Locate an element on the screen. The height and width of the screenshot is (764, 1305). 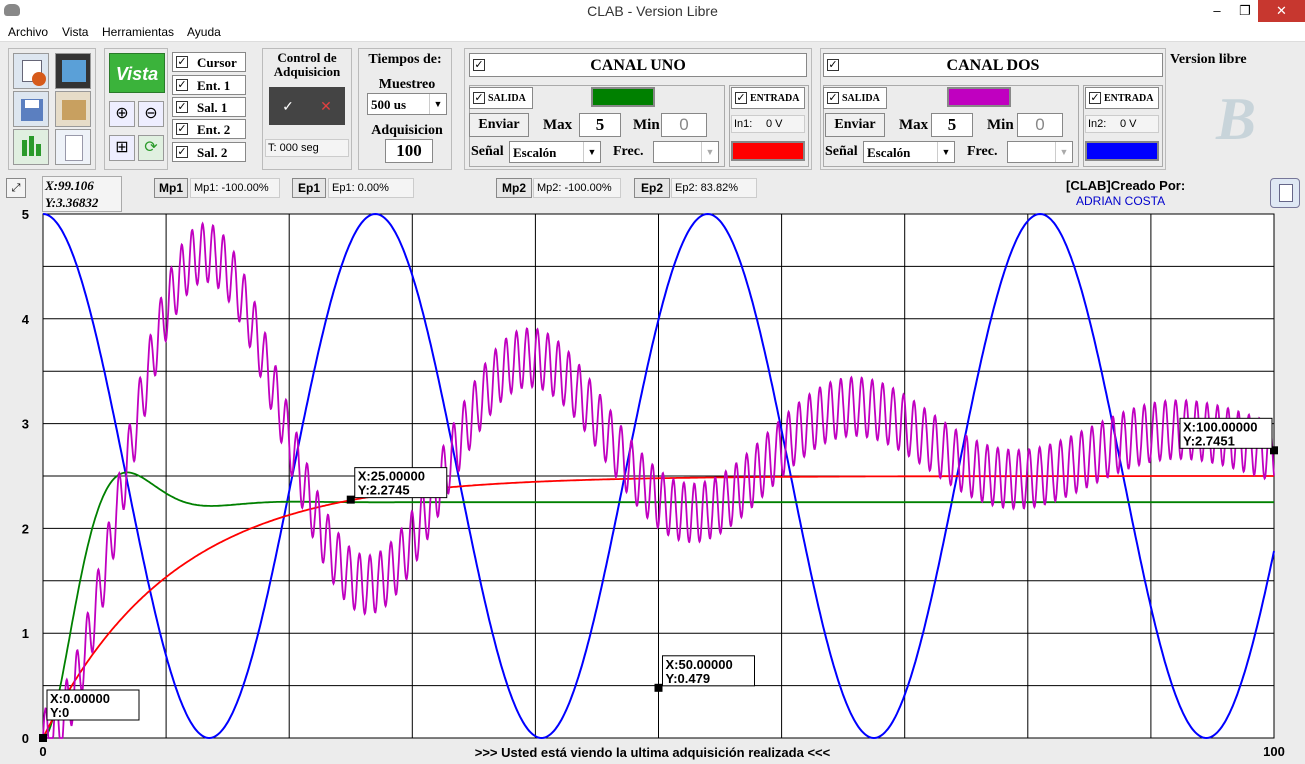
timing-title: Tiempos de: is located at coordinates (405, 59).